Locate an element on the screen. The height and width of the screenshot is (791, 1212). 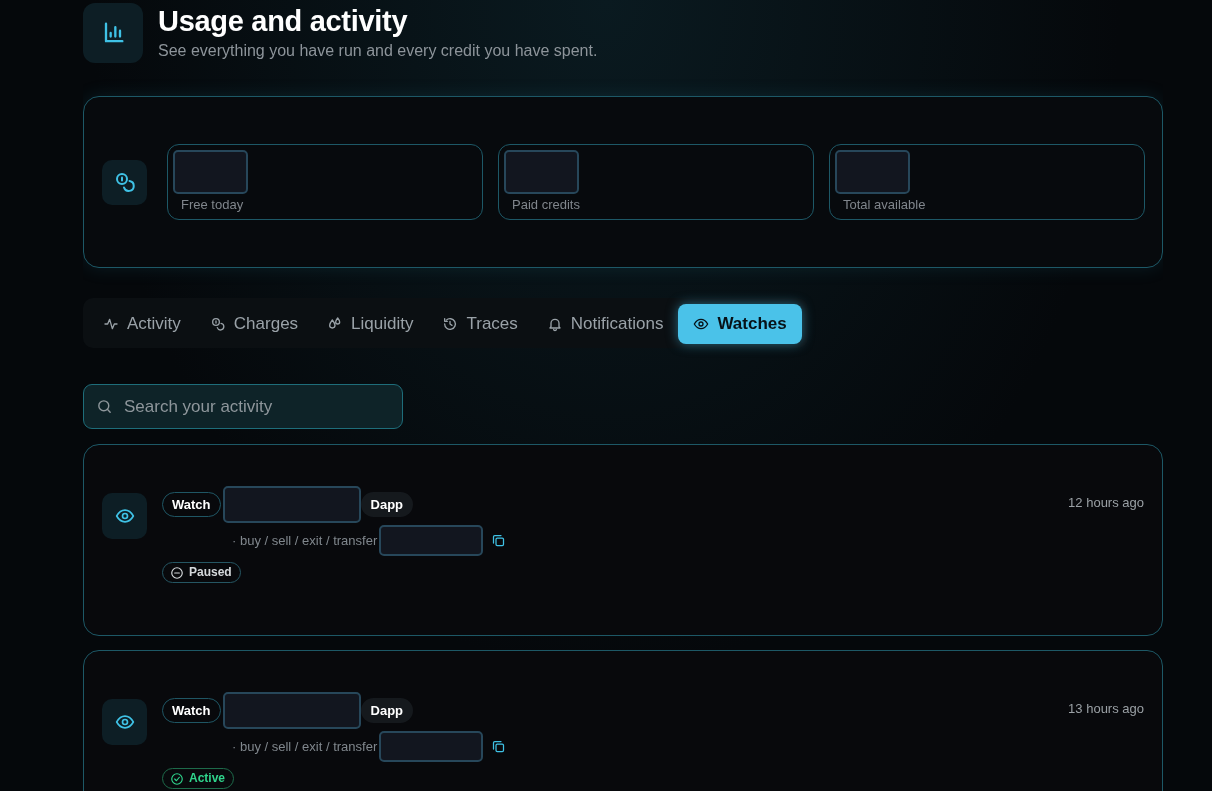
tab: Traces is located at coordinates (478, 324).